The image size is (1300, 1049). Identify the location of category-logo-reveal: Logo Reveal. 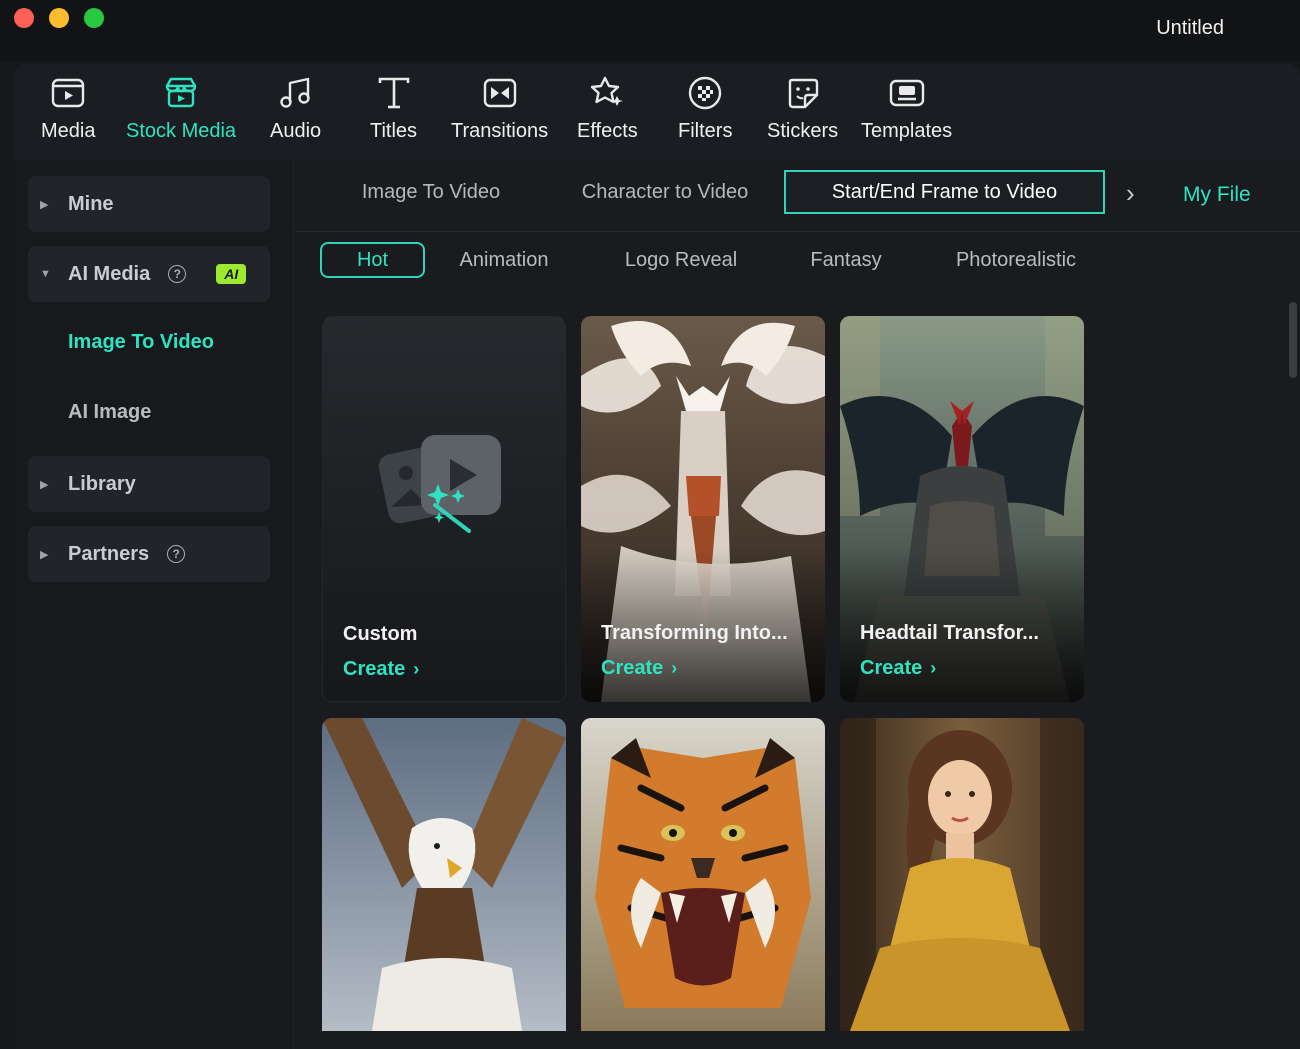
(681, 260).